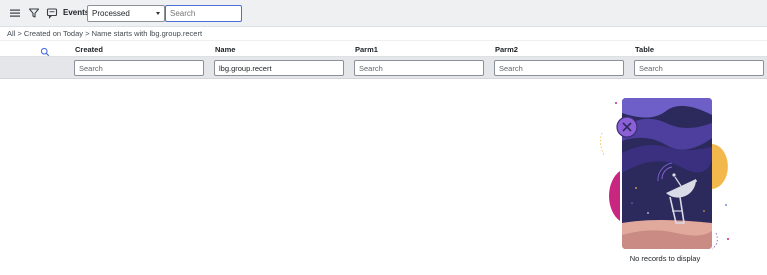  Describe the element at coordinates (111, 13) in the screenshot. I see `state-select-value: Processed` at that location.